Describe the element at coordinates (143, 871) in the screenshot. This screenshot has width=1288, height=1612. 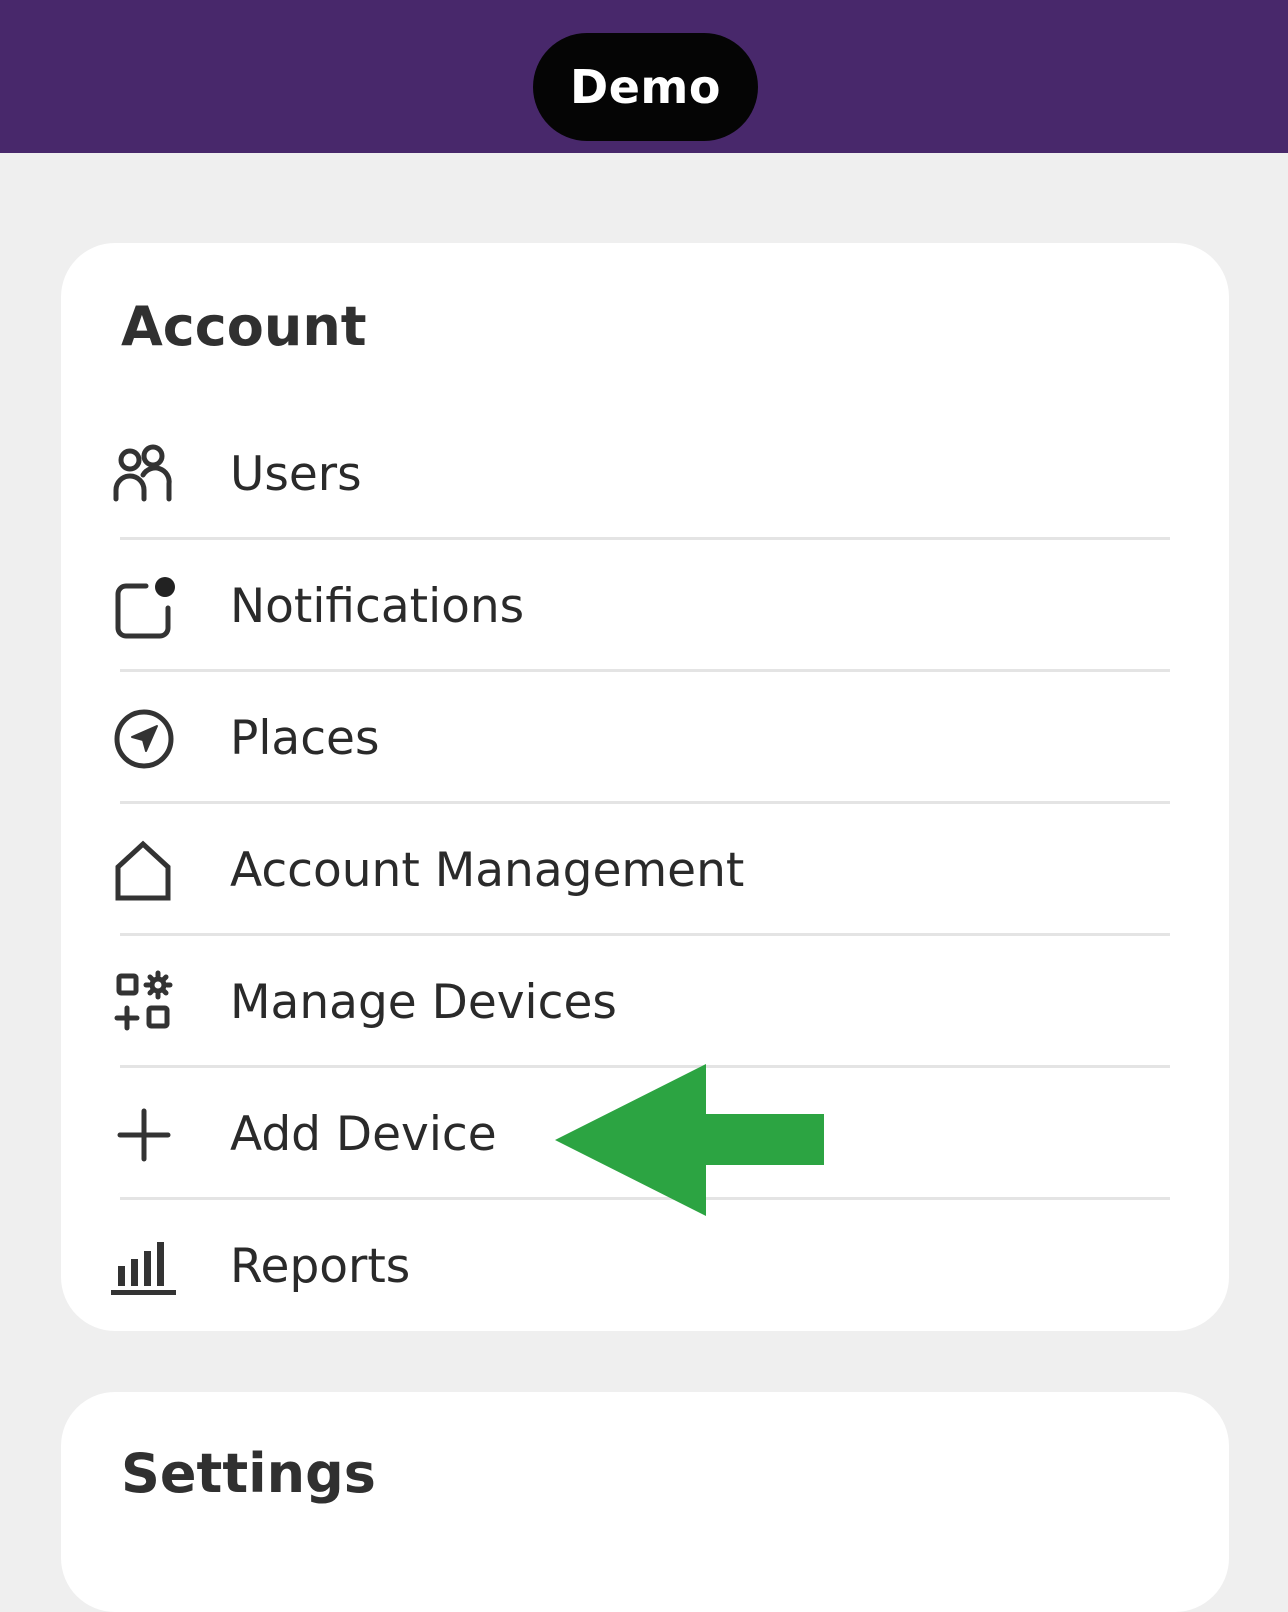
I see `home-icon` at that location.